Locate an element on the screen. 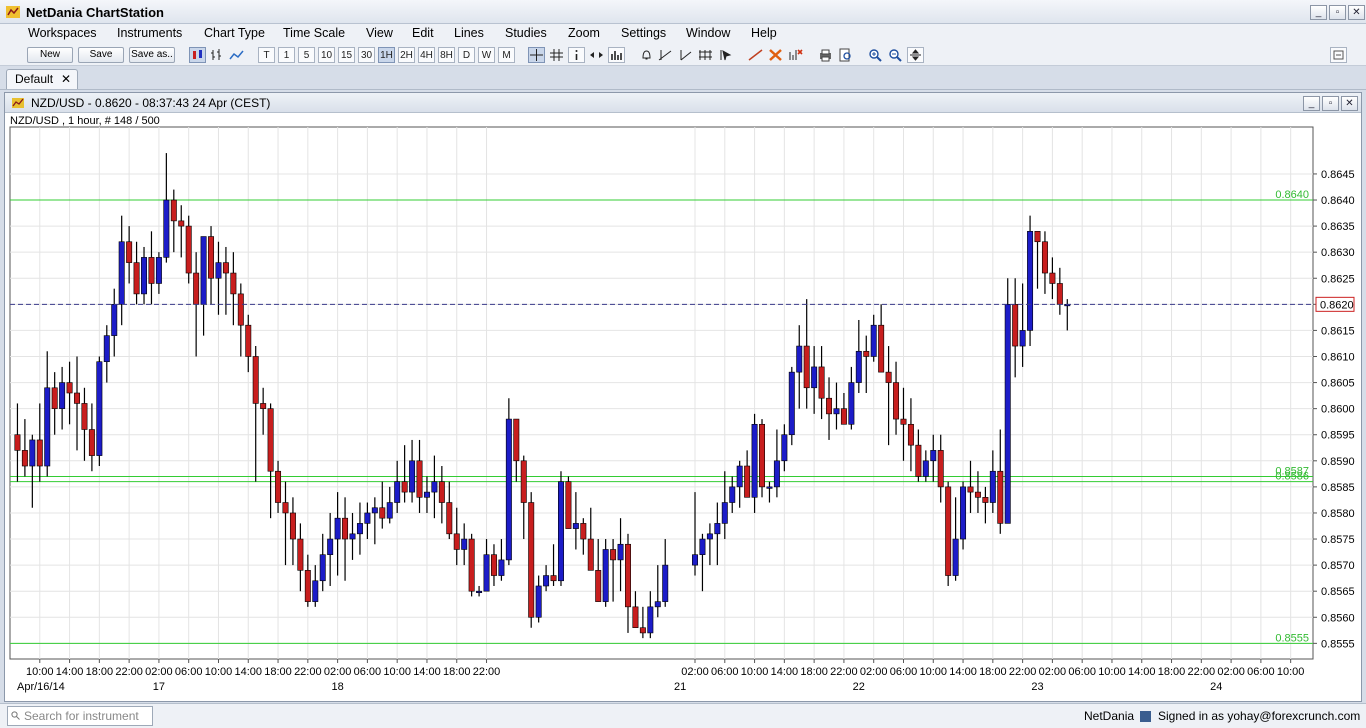 This screenshot has width=1366, height=728. info-icon is located at coordinates (576, 55).